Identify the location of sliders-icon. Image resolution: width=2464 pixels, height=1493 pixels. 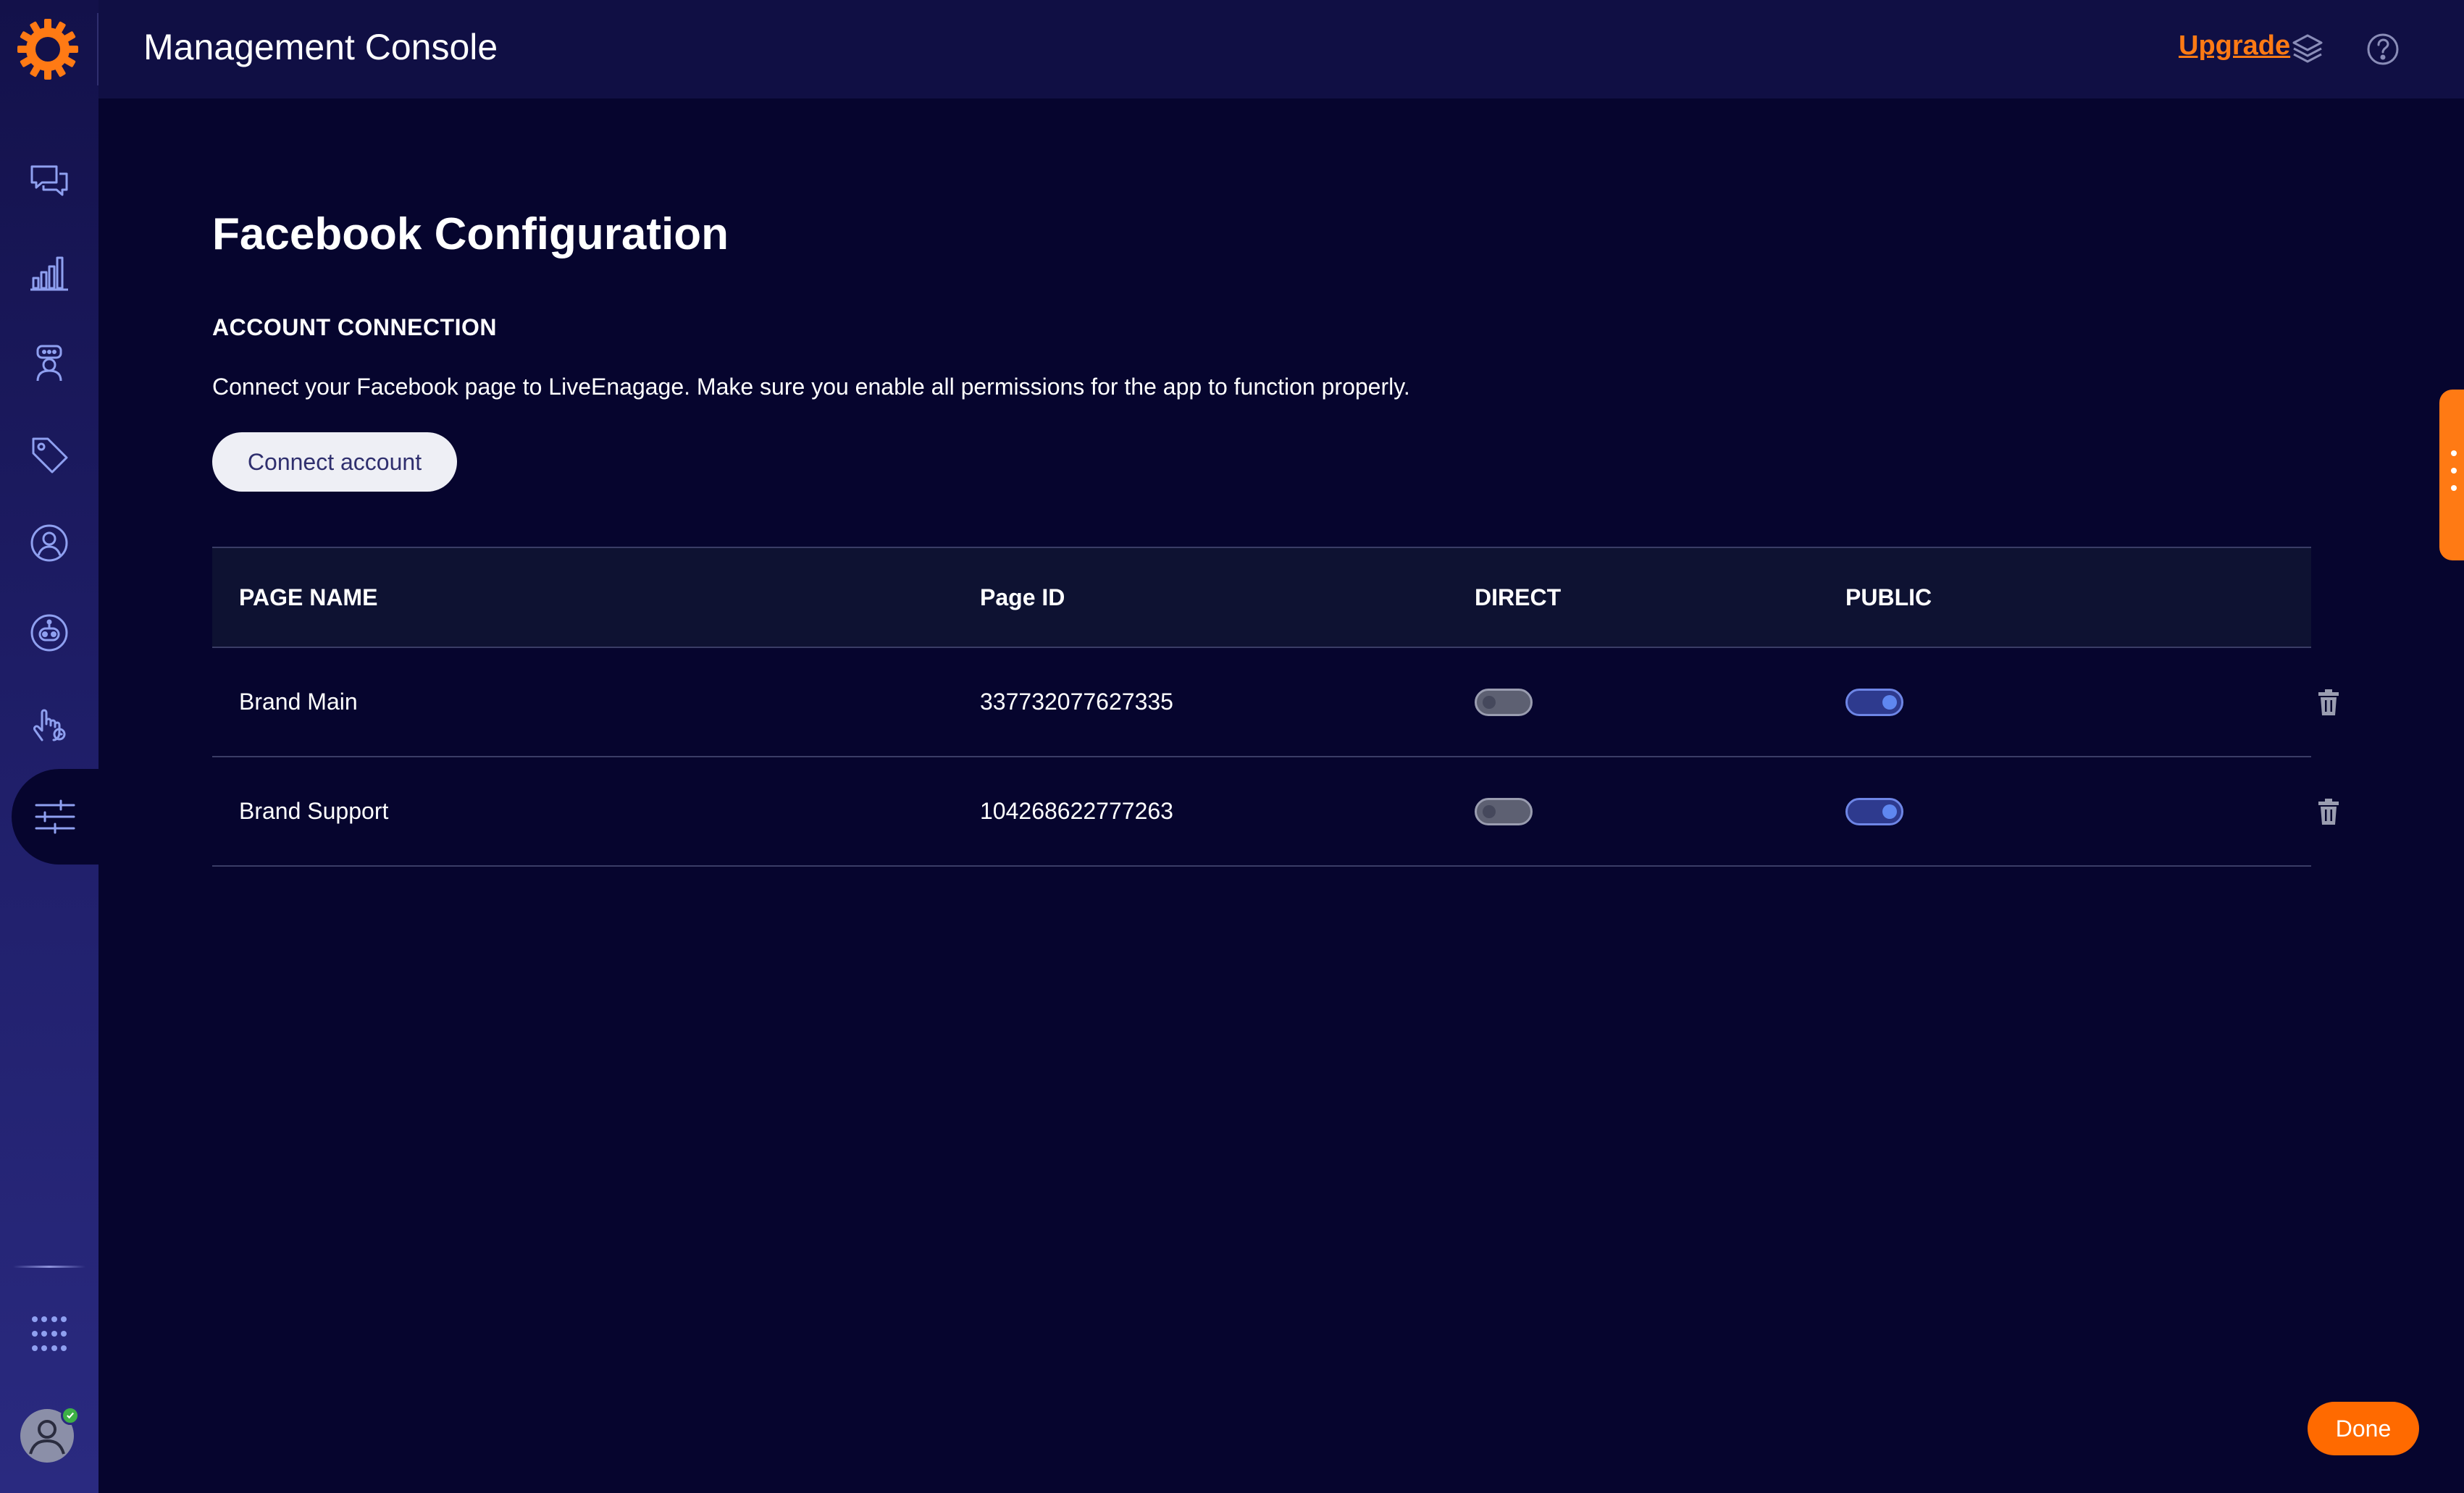
(55, 817).